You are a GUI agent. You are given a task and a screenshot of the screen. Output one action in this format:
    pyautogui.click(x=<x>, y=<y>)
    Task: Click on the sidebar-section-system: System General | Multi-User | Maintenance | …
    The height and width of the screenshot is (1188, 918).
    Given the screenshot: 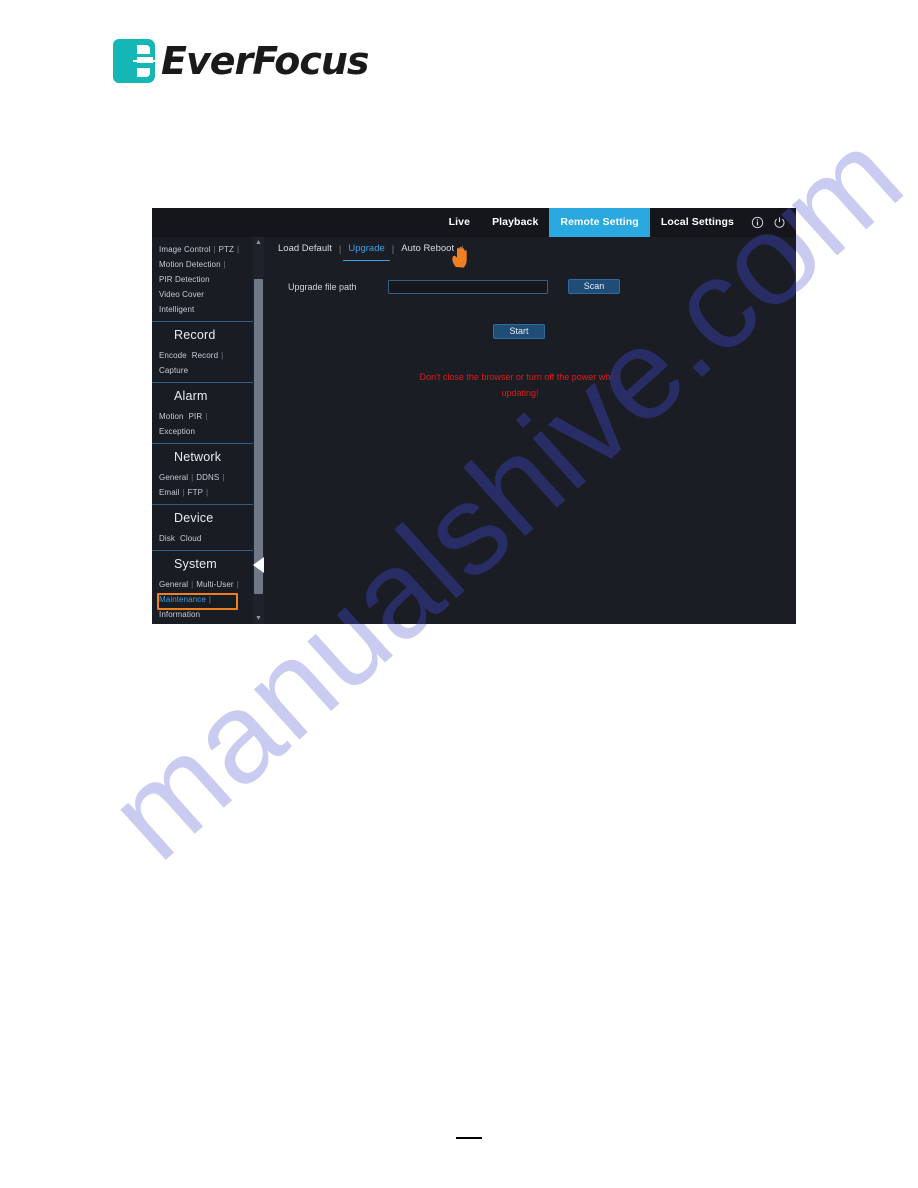 What is the action you would take?
    pyautogui.click(x=208, y=587)
    